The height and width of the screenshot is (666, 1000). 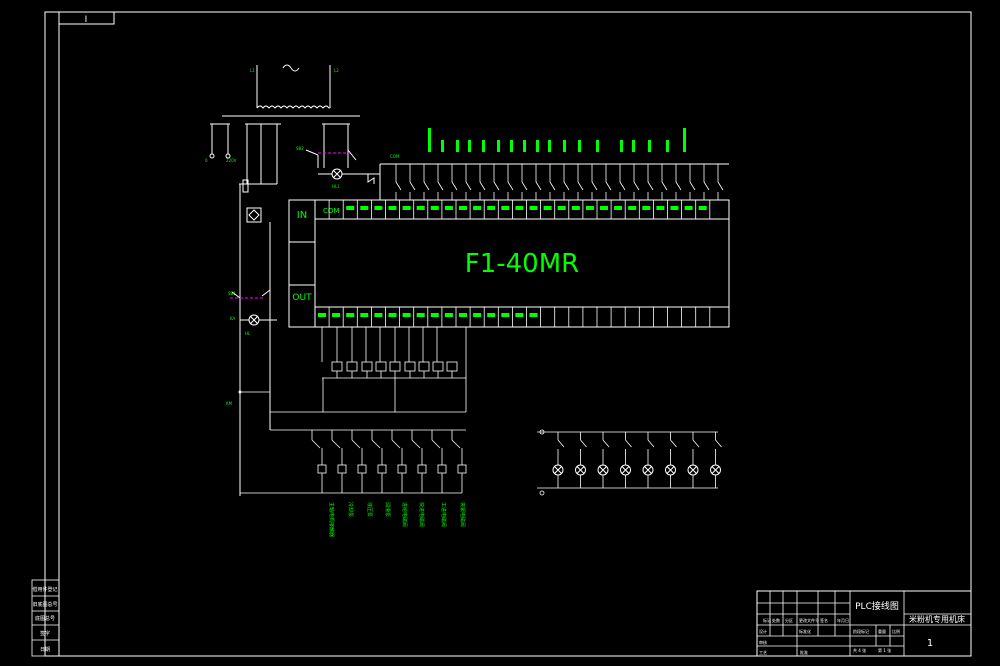 What do you see at coordinates (348, 161) in the screenshot?
I see `transformer-tap: SB2 HL1 COM` at bounding box center [348, 161].